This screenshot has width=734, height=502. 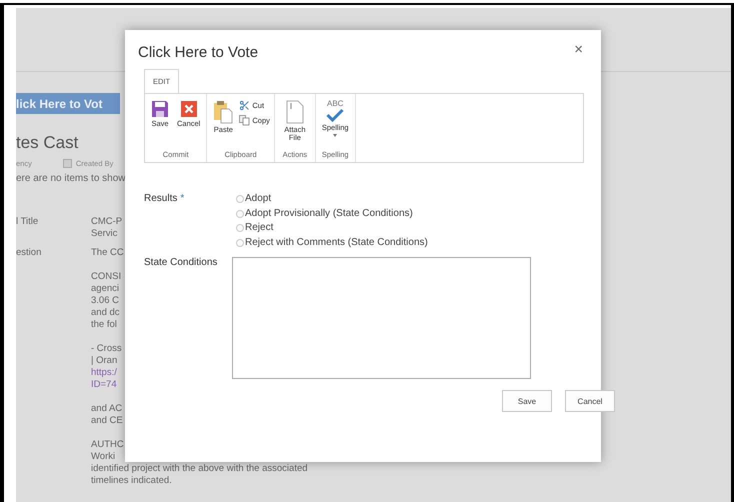 What do you see at coordinates (335, 115) in the screenshot?
I see `checkmark-icon` at bounding box center [335, 115].